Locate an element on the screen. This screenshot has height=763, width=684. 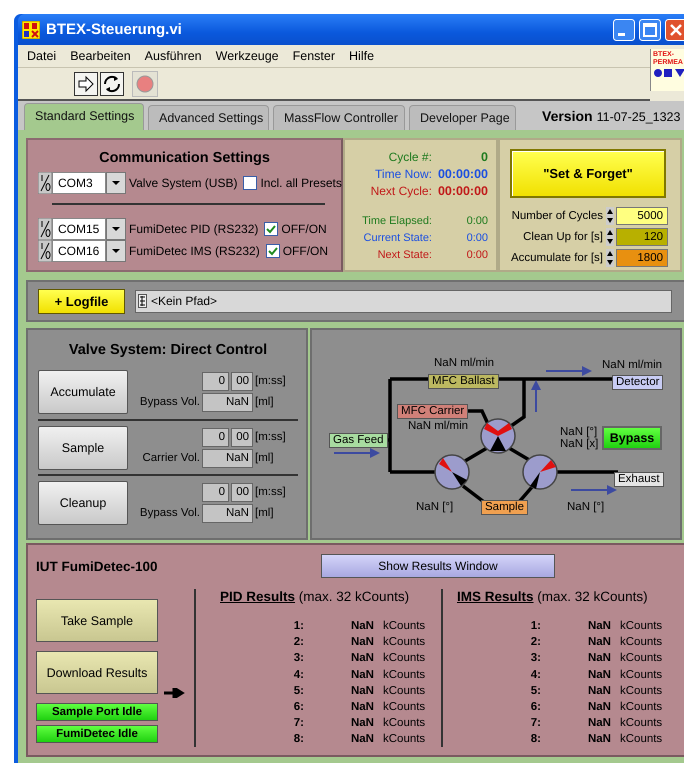
menu-item: Werkzeuge is located at coordinates (247, 56).